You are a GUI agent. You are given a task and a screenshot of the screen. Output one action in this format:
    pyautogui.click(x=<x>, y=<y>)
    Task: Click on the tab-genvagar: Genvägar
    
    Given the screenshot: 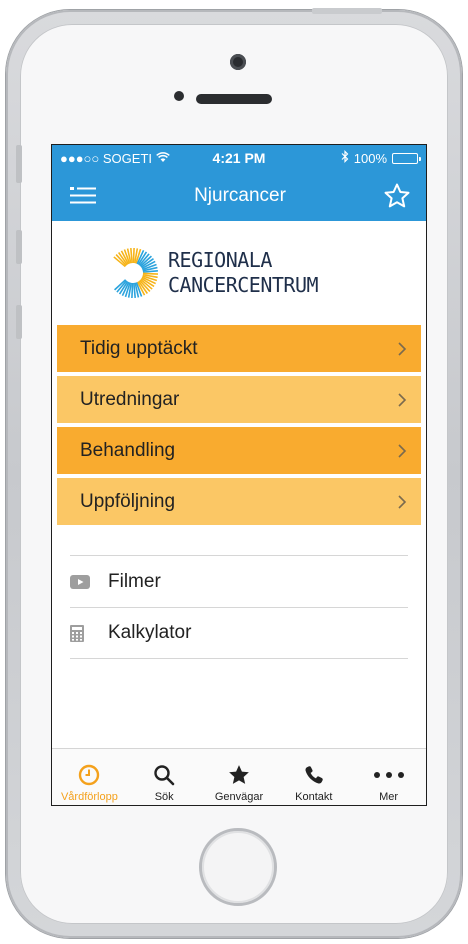 What is the action you would take?
    pyautogui.click(x=239, y=777)
    